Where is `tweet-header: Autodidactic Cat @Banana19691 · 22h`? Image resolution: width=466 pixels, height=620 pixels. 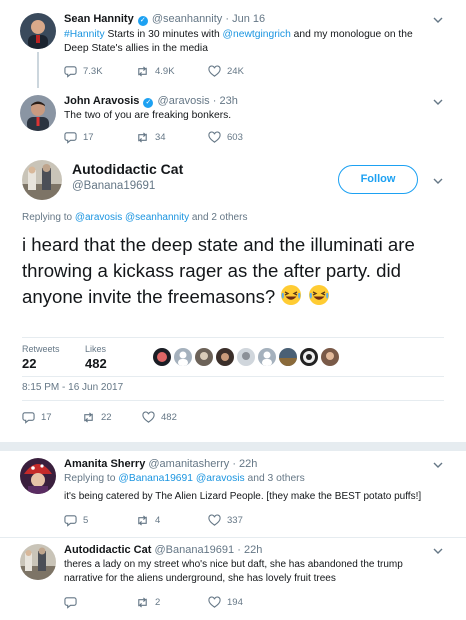 tweet-header: Autodidactic Cat @Banana19691 · 22h is located at coordinates (163, 550).